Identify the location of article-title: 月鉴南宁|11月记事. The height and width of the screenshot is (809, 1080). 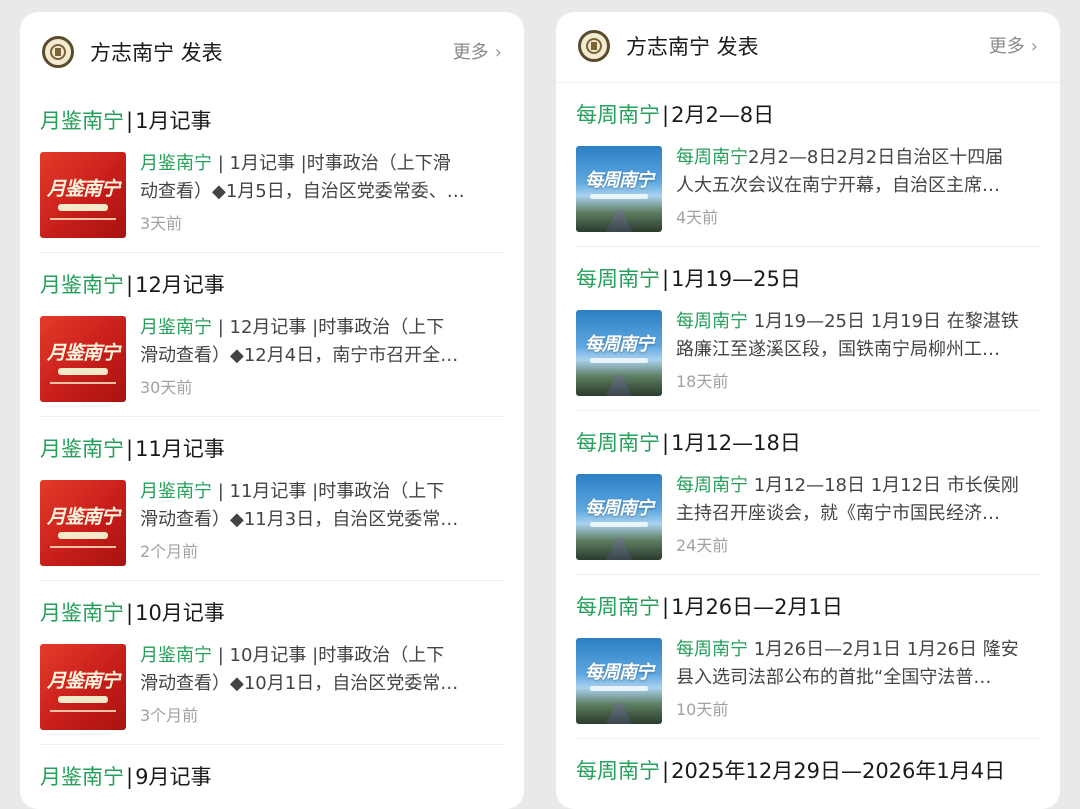
(132, 449).